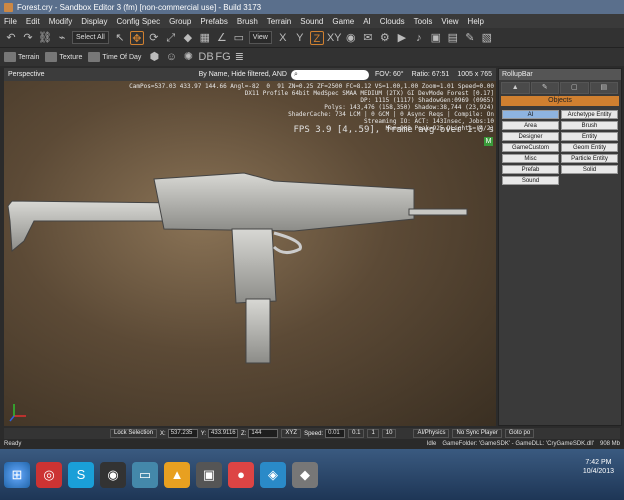 The width and height of the screenshot is (624, 500). Describe the element at coordinates (205, 38) in the screenshot. I see `grid-snap-icon: ▦` at that location.